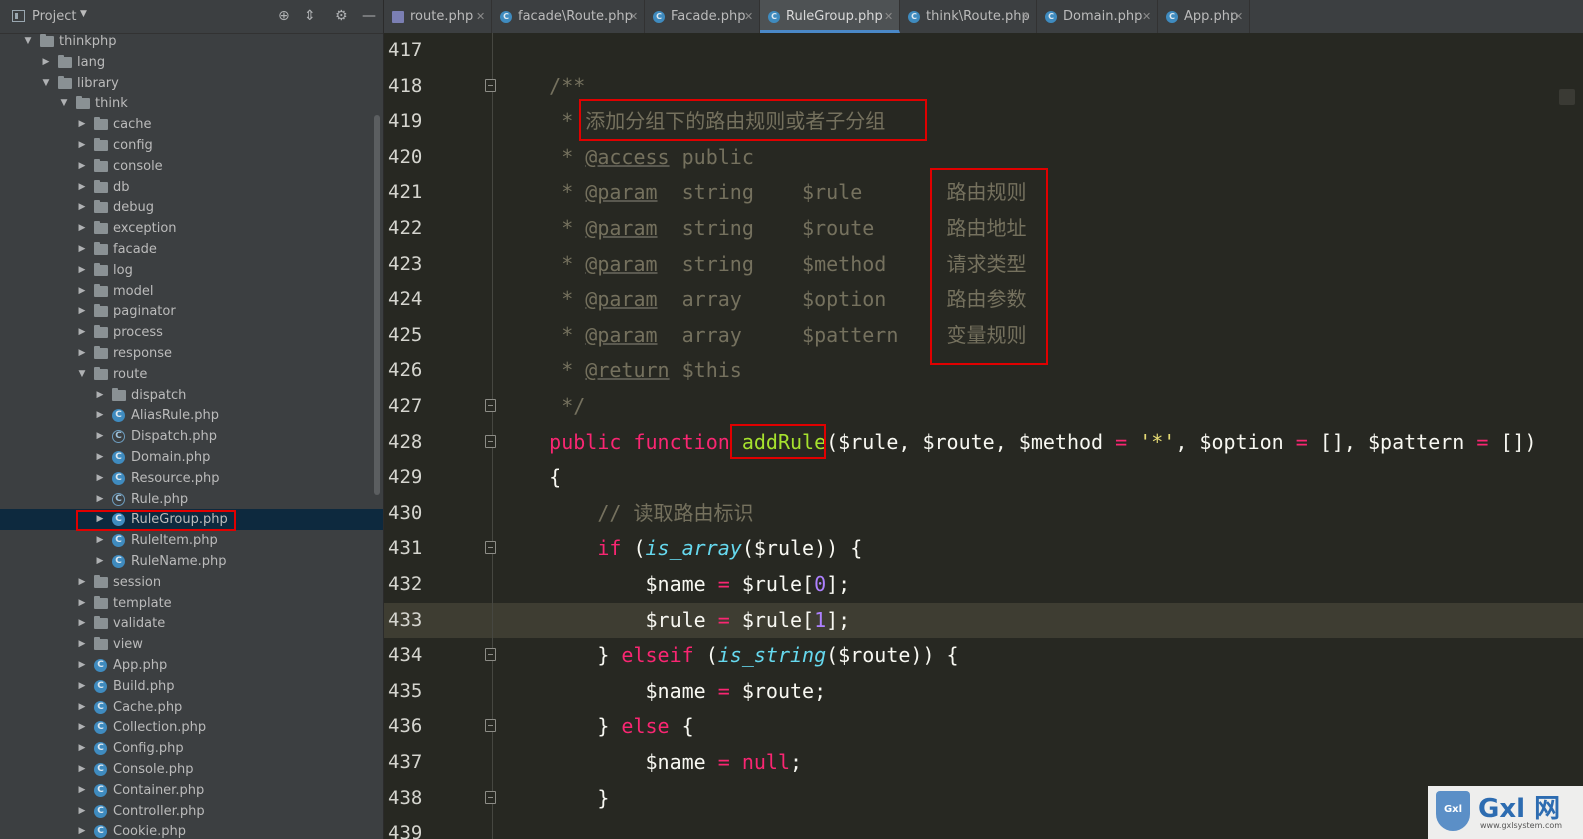 This screenshot has width=1583, height=839. Describe the element at coordinates (191, 166) in the screenshot. I see `tree-folder-console: ▶ console` at that location.